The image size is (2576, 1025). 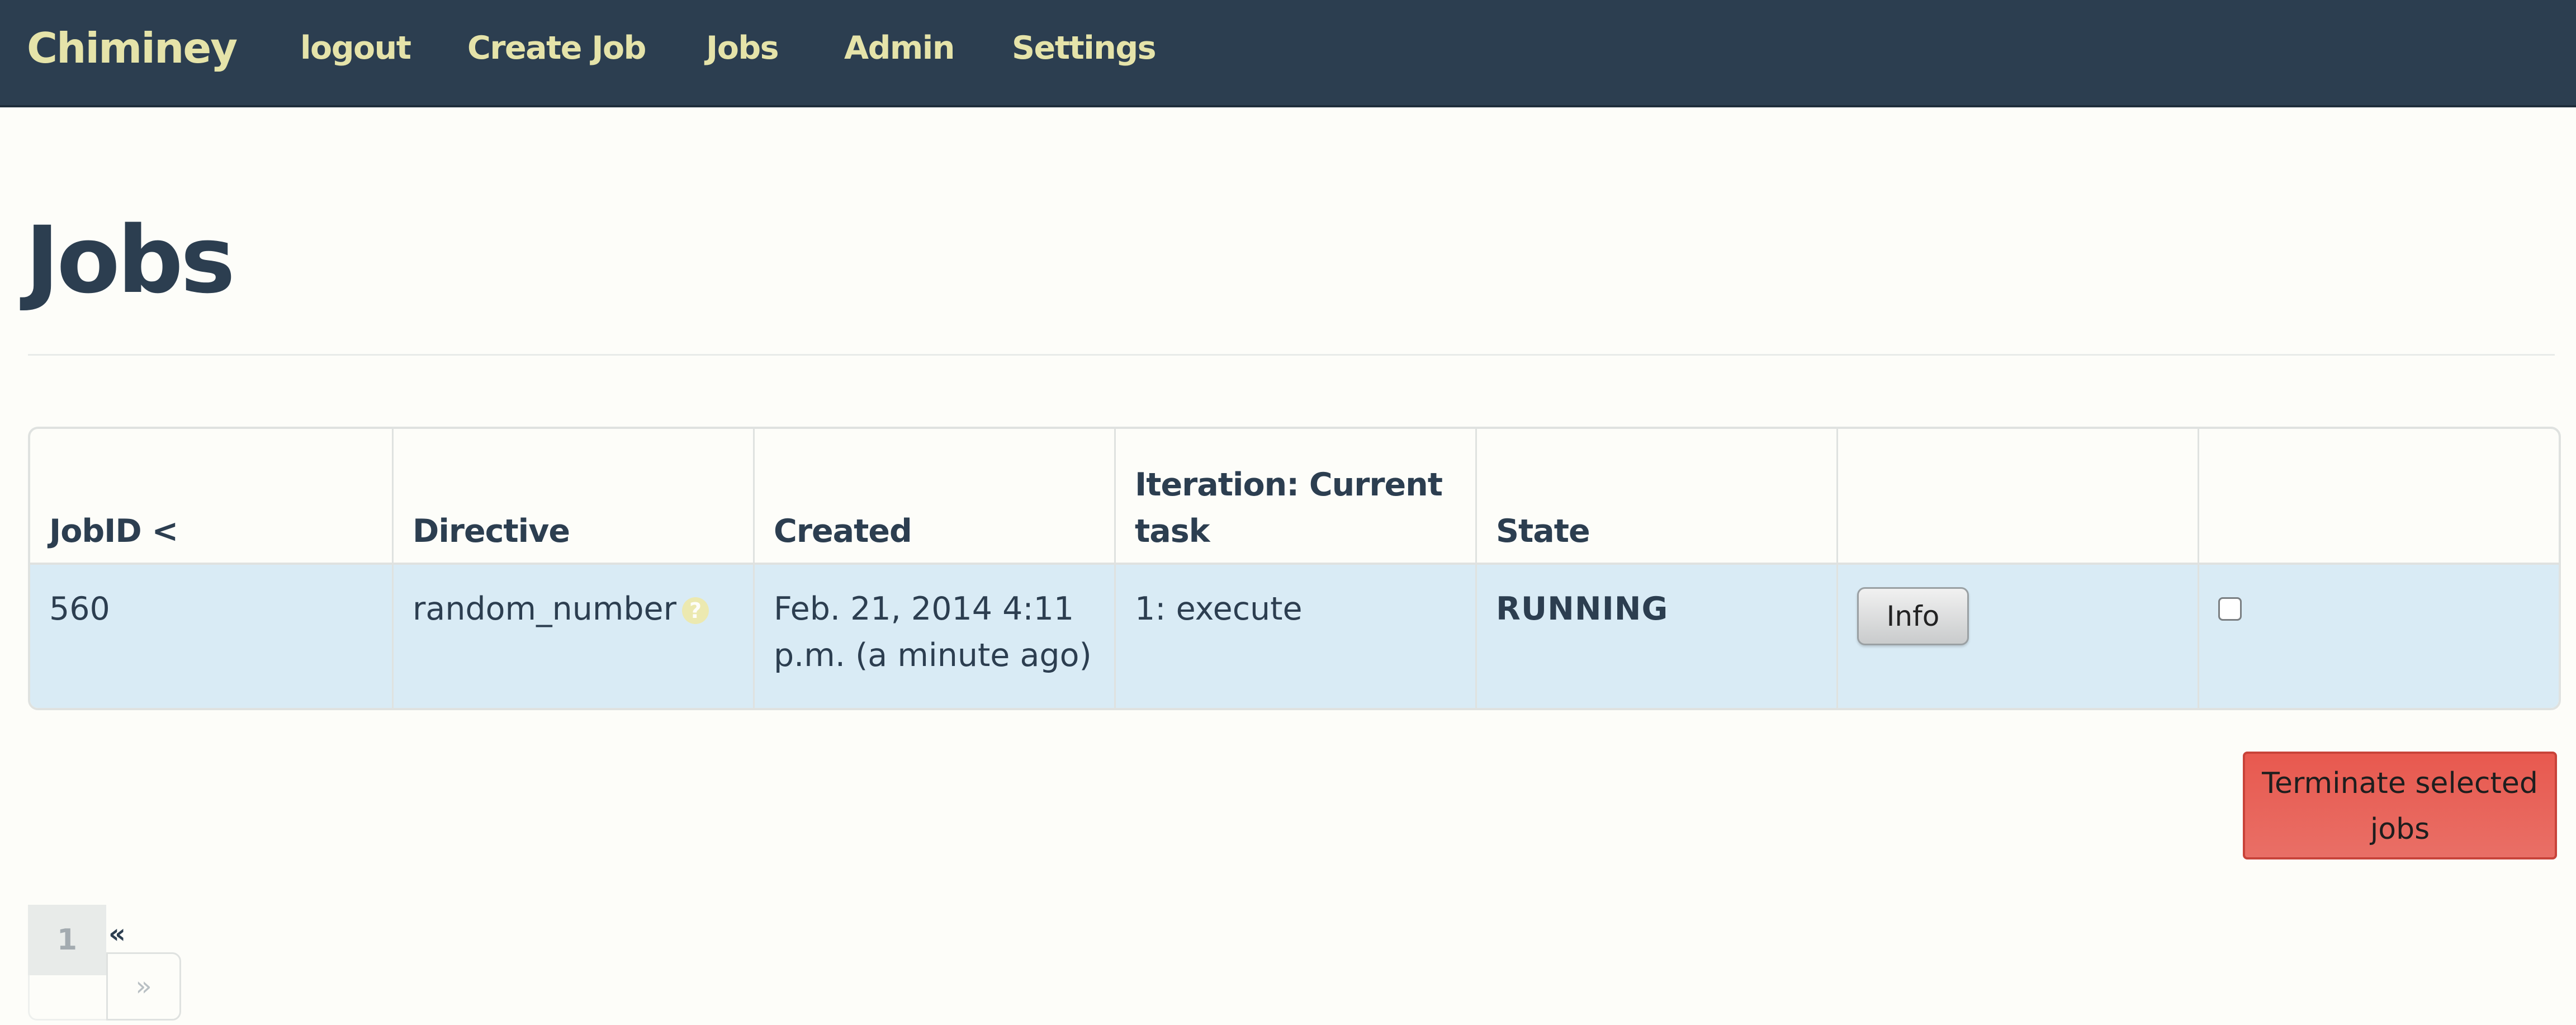 What do you see at coordinates (355, 48) in the screenshot?
I see `nav-link-logout: logout` at bounding box center [355, 48].